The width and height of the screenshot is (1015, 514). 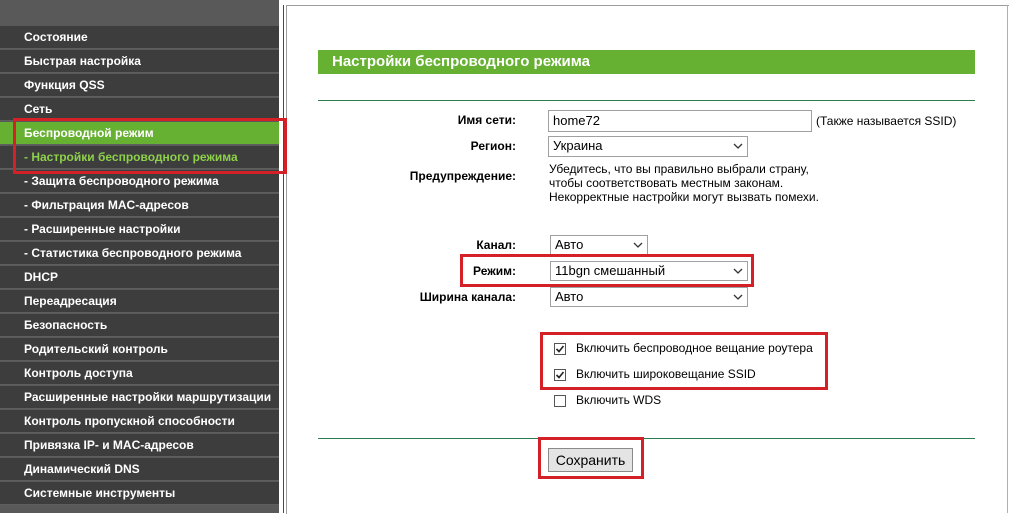 I want to click on sidebar-item-parental-control: Родительский контроль, so click(x=139, y=349).